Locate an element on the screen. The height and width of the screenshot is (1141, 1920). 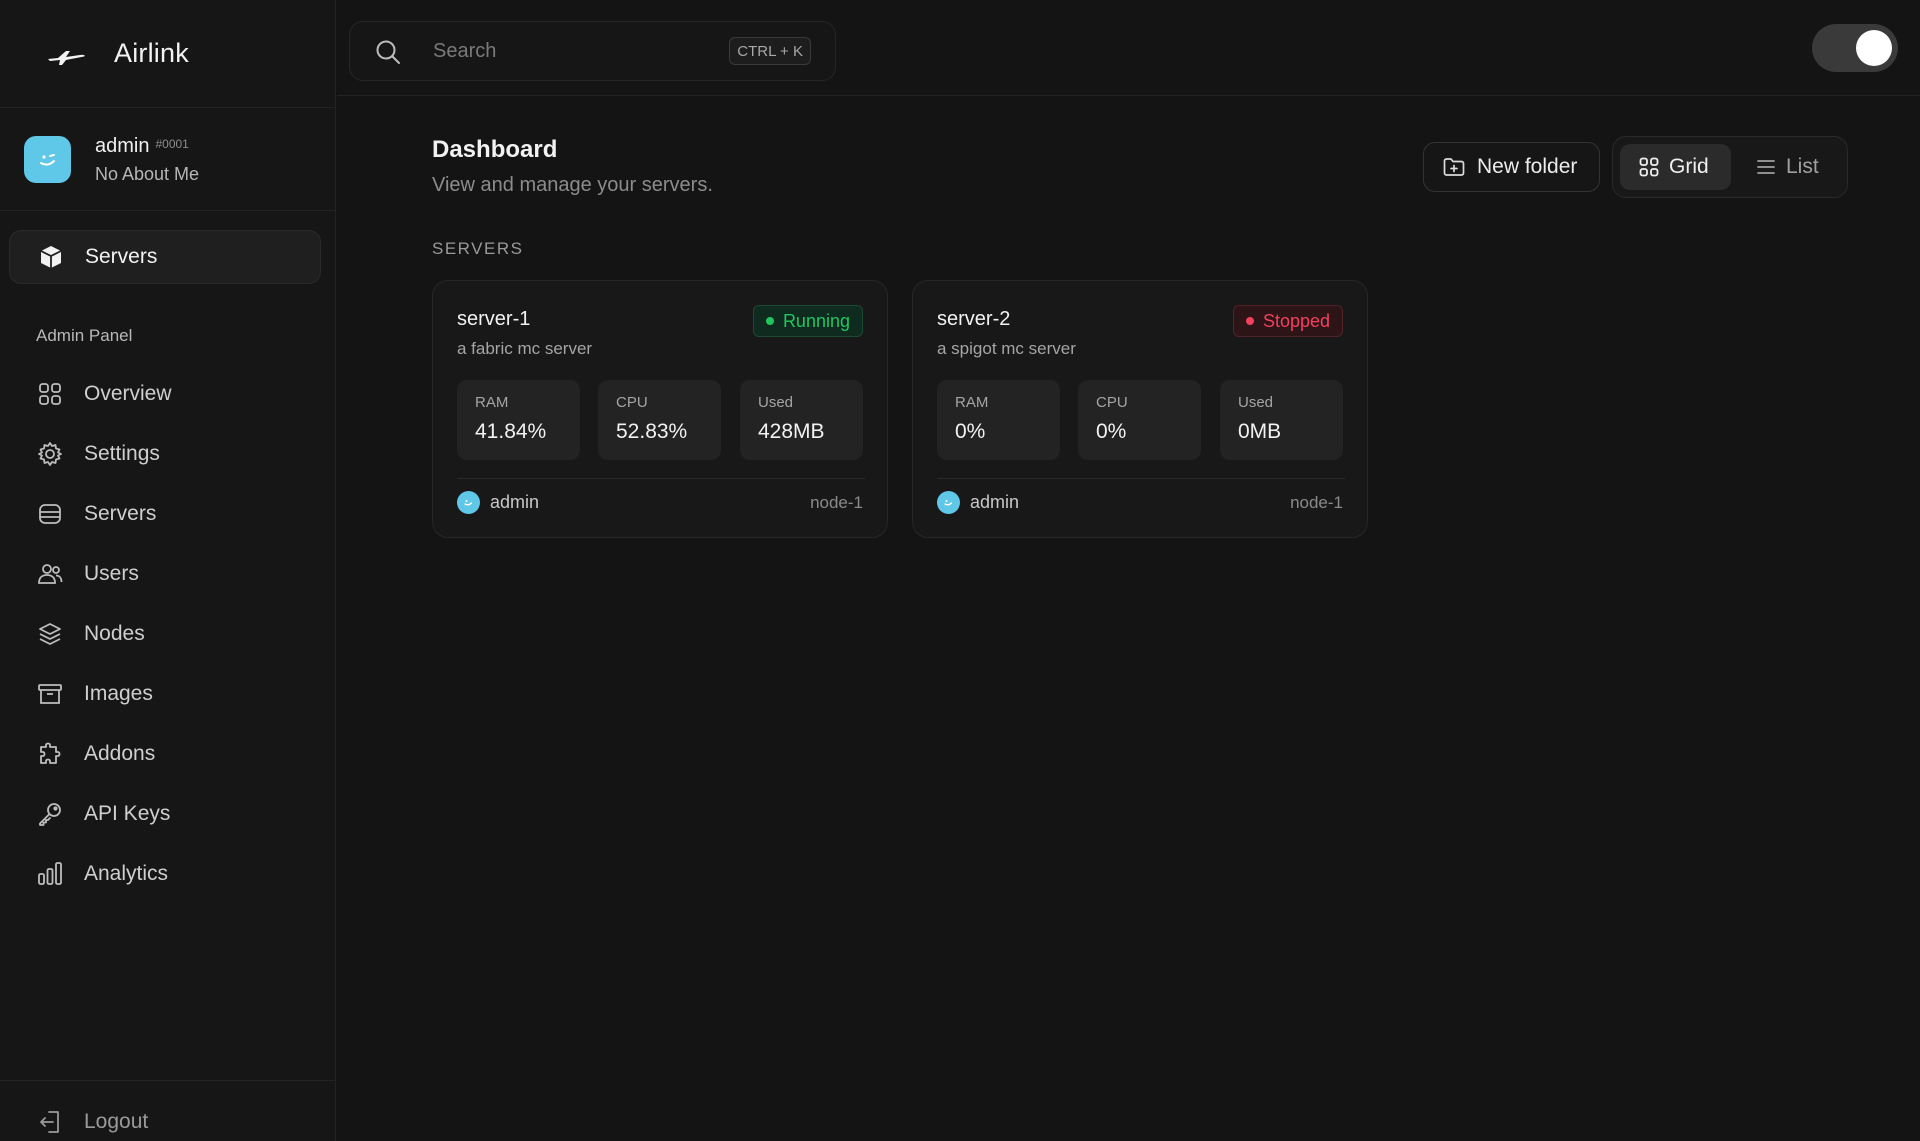
list-view-button: List is located at coordinates (1789, 167).